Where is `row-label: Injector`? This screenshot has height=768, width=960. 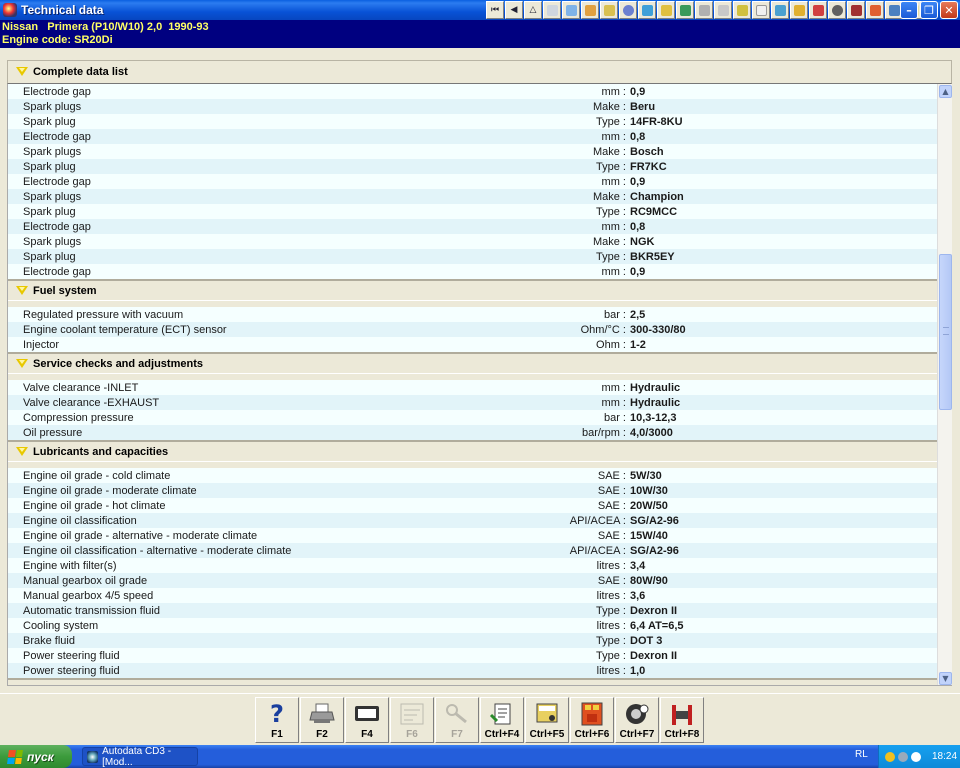
row-label: Injector is located at coordinates (41, 344).